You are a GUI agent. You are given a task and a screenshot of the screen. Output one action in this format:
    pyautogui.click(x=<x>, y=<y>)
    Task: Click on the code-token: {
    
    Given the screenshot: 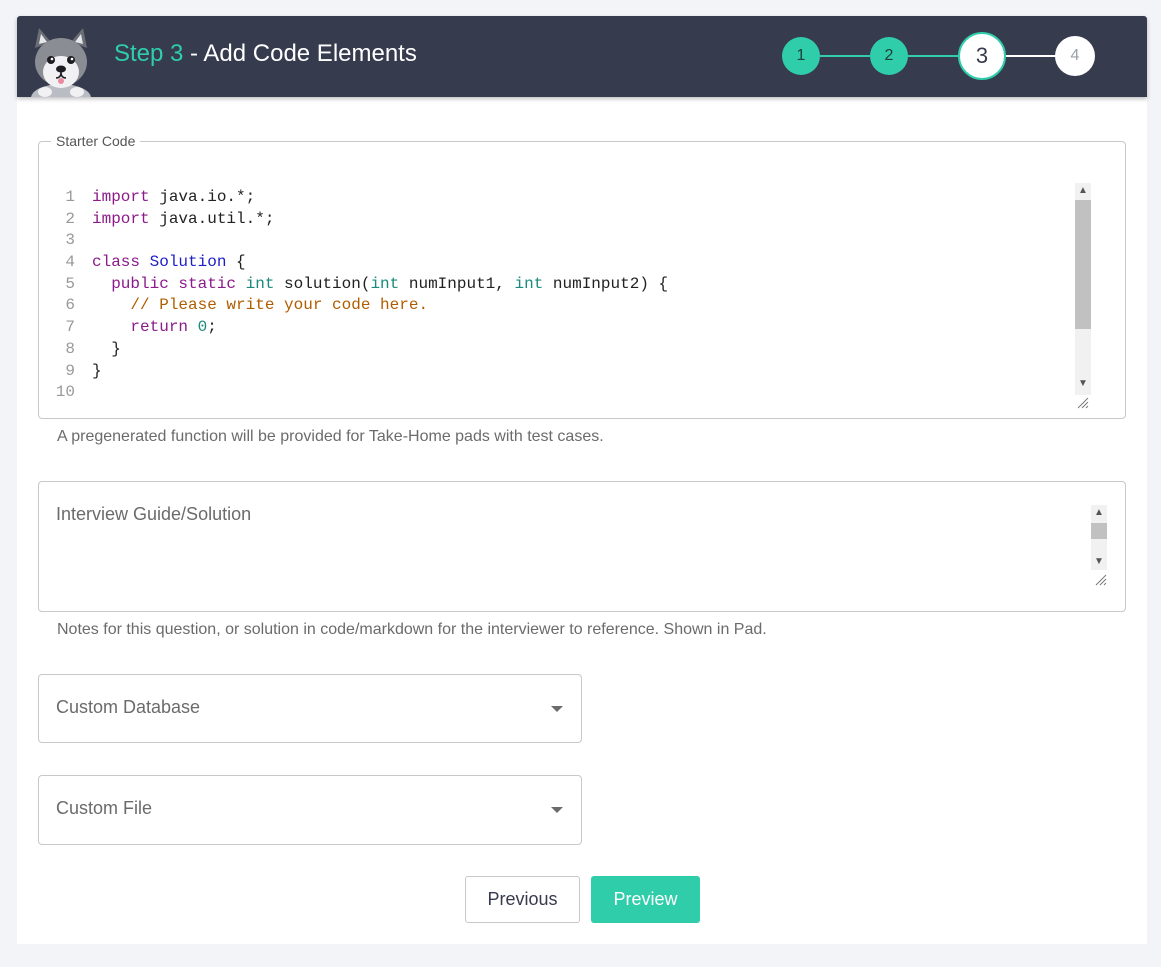 What is the action you would take?
    pyautogui.click(x=236, y=262)
    